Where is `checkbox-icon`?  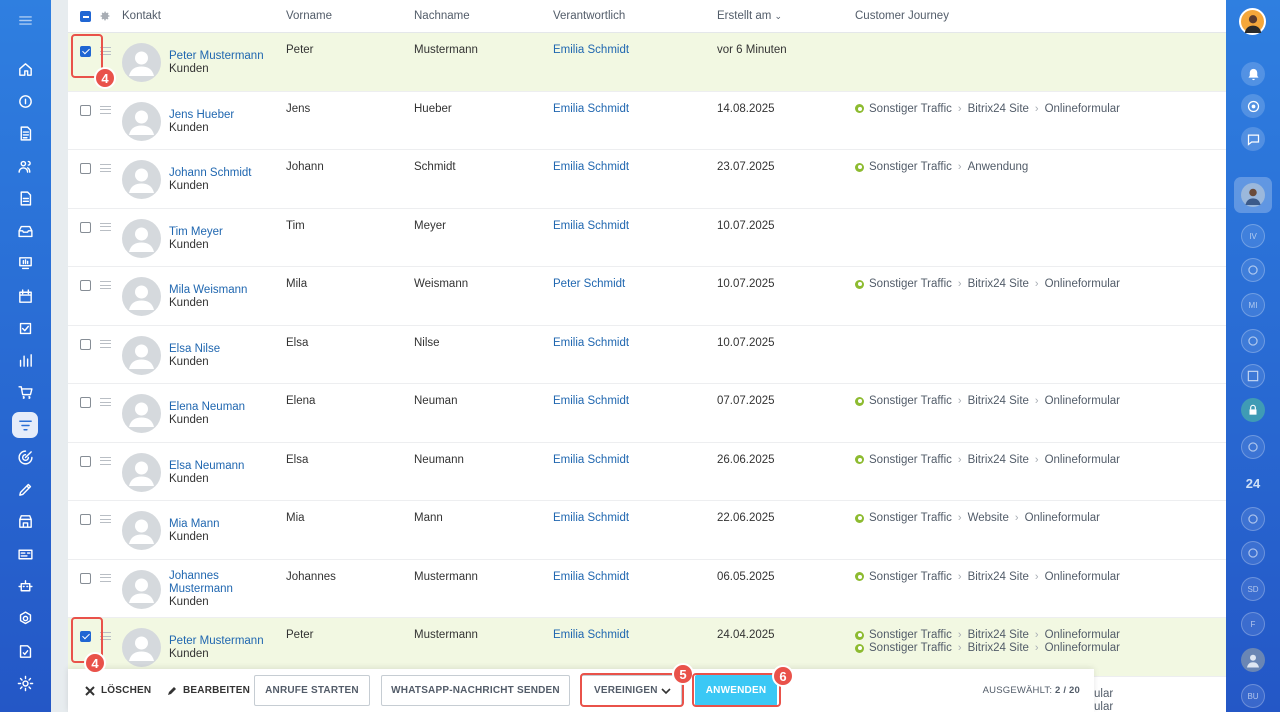
checkbox-icon is located at coordinates (25, 328).